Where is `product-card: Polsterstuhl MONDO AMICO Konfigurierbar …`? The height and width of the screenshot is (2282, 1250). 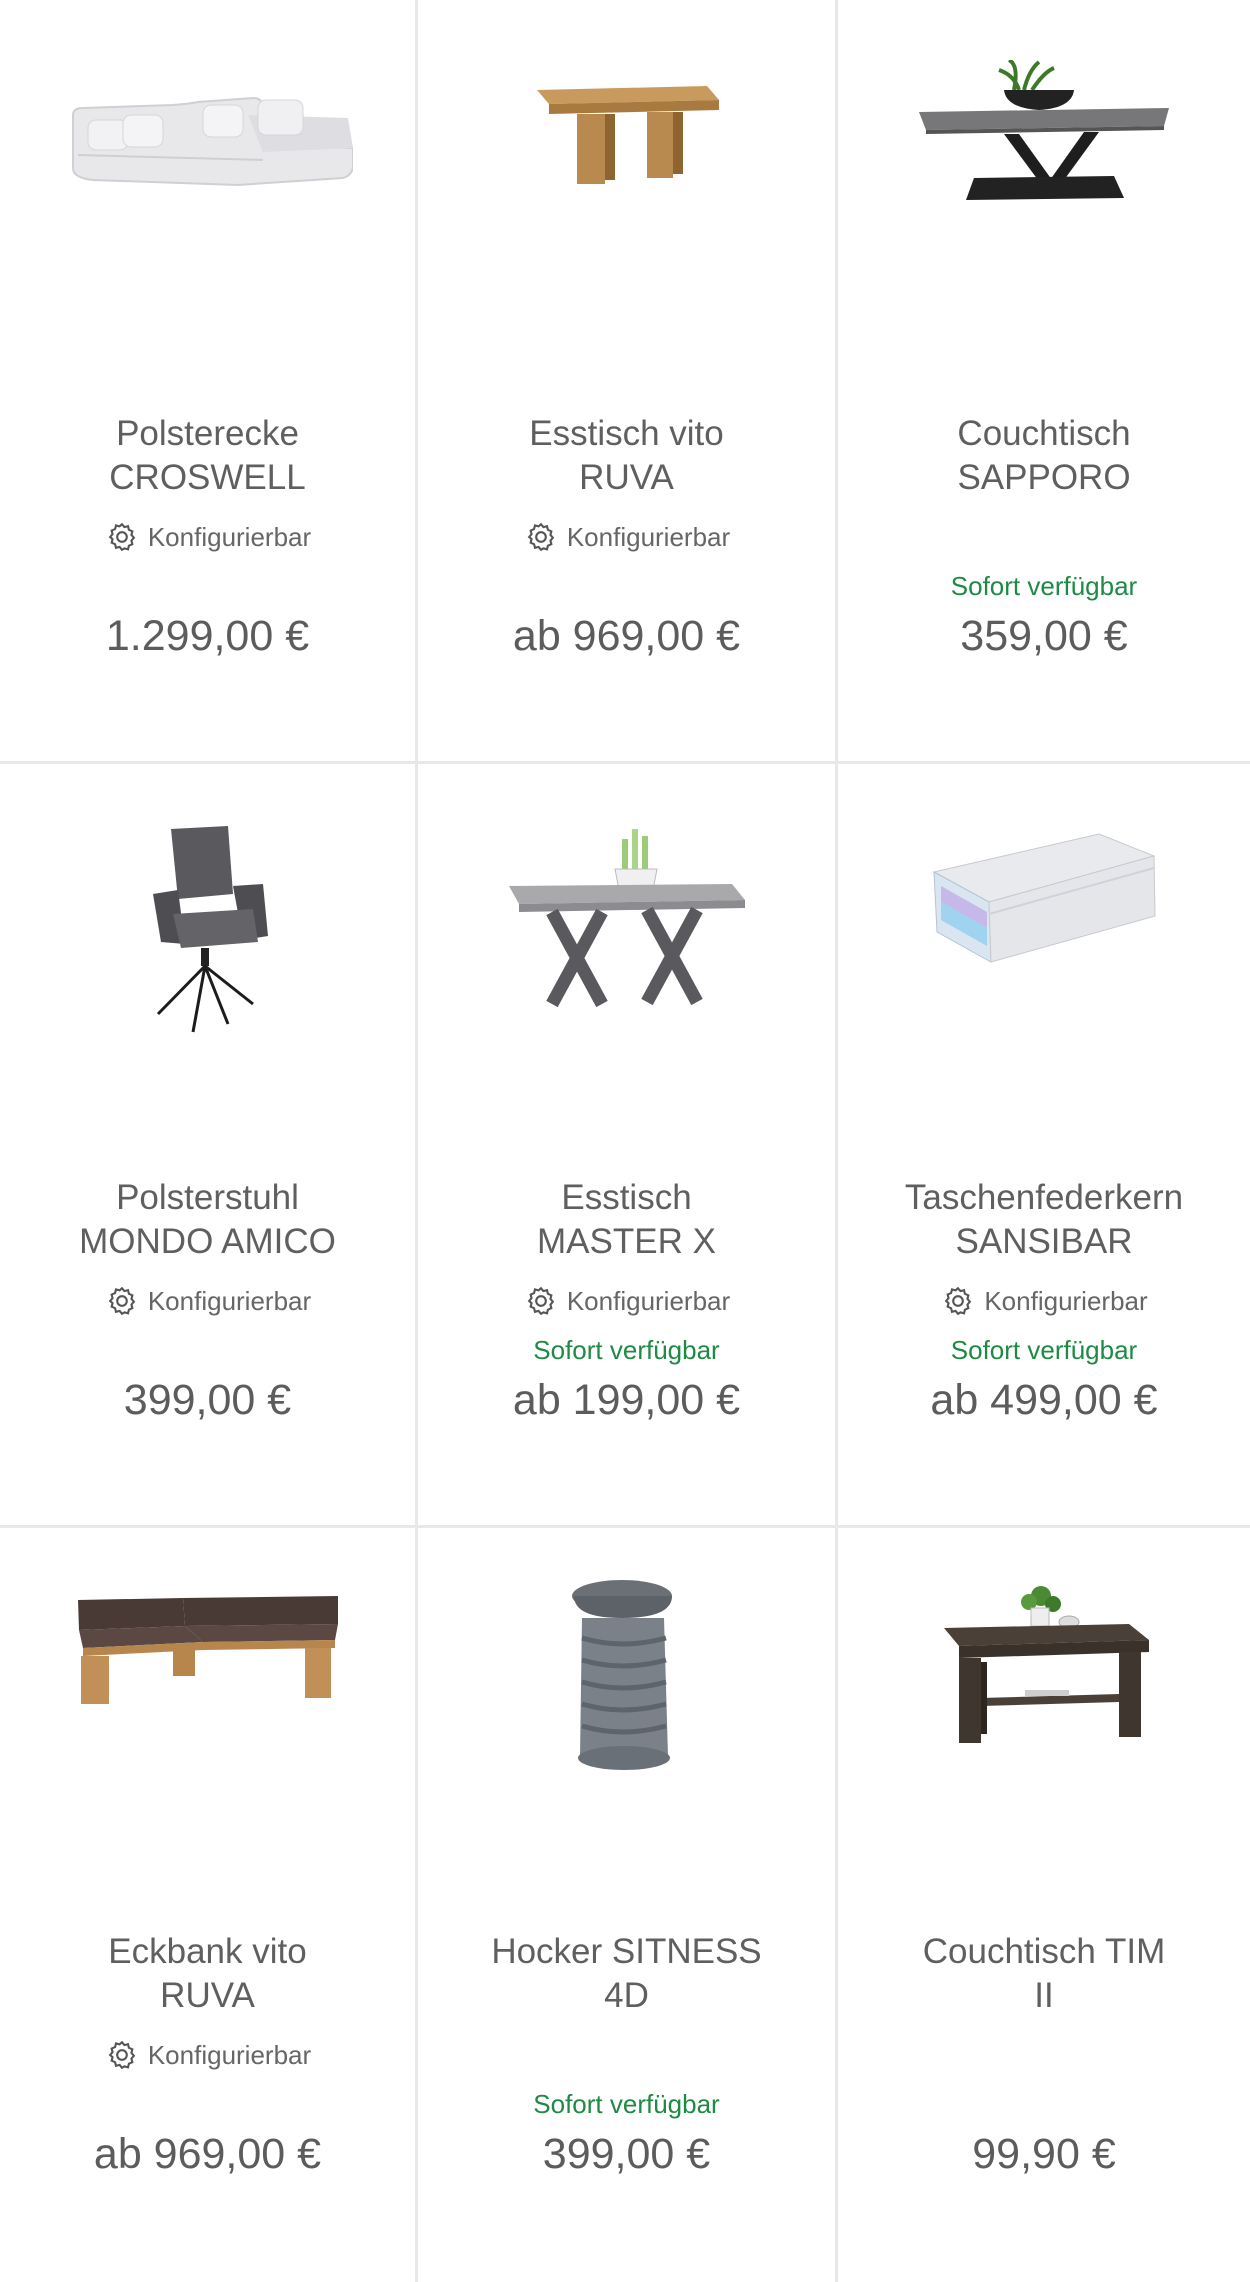
product-card: Polsterstuhl MONDO AMICO Konfigurierbar … is located at coordinates (209, 1146).